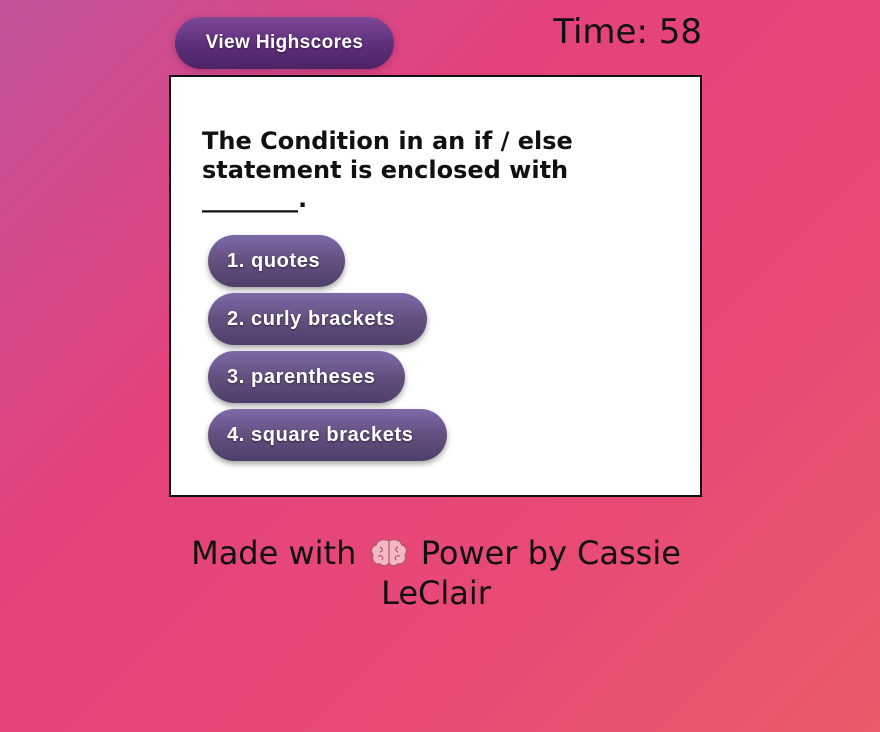 This screenshot has width=880, height=732. What do you see at coordinates (327, 435) in the screenshot?
I see `answer-button-4: 4. square brackets` at bounding box center [327, 435].